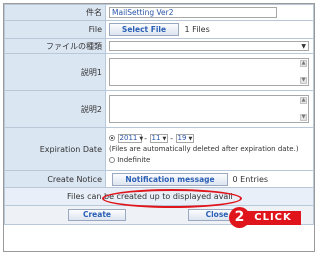  I want to click on description2-label: 説明2, so click(55, 109).